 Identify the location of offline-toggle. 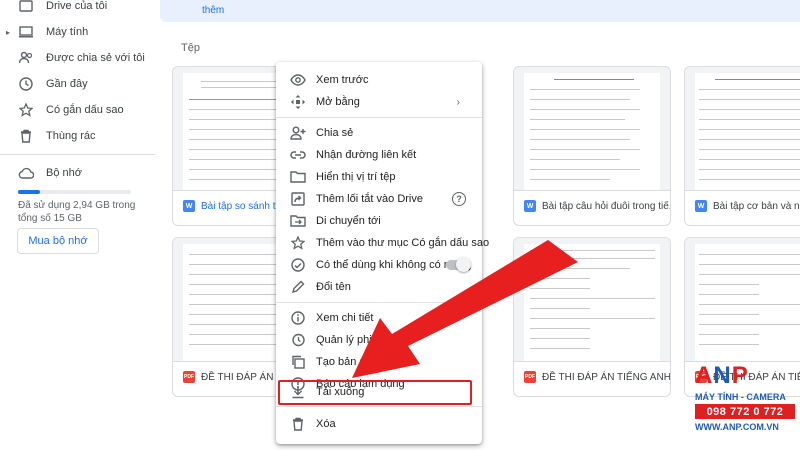
(458, 264).